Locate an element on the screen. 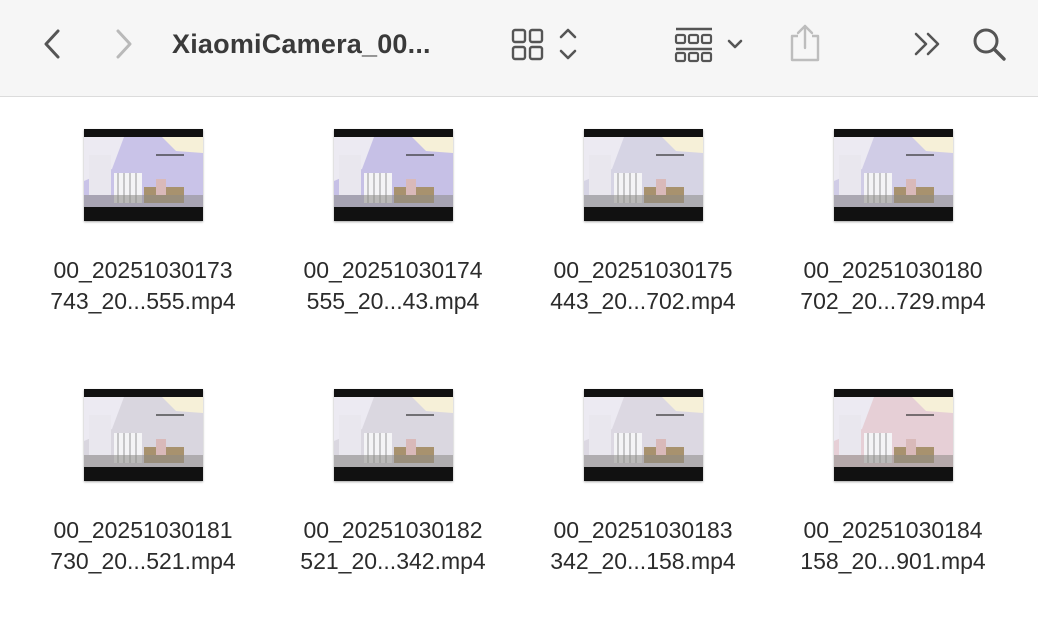 The width and height of the screenshot is (1038, 617). file-name-line2: 743_20...555.mp4 is located at coordinates (143, 301).